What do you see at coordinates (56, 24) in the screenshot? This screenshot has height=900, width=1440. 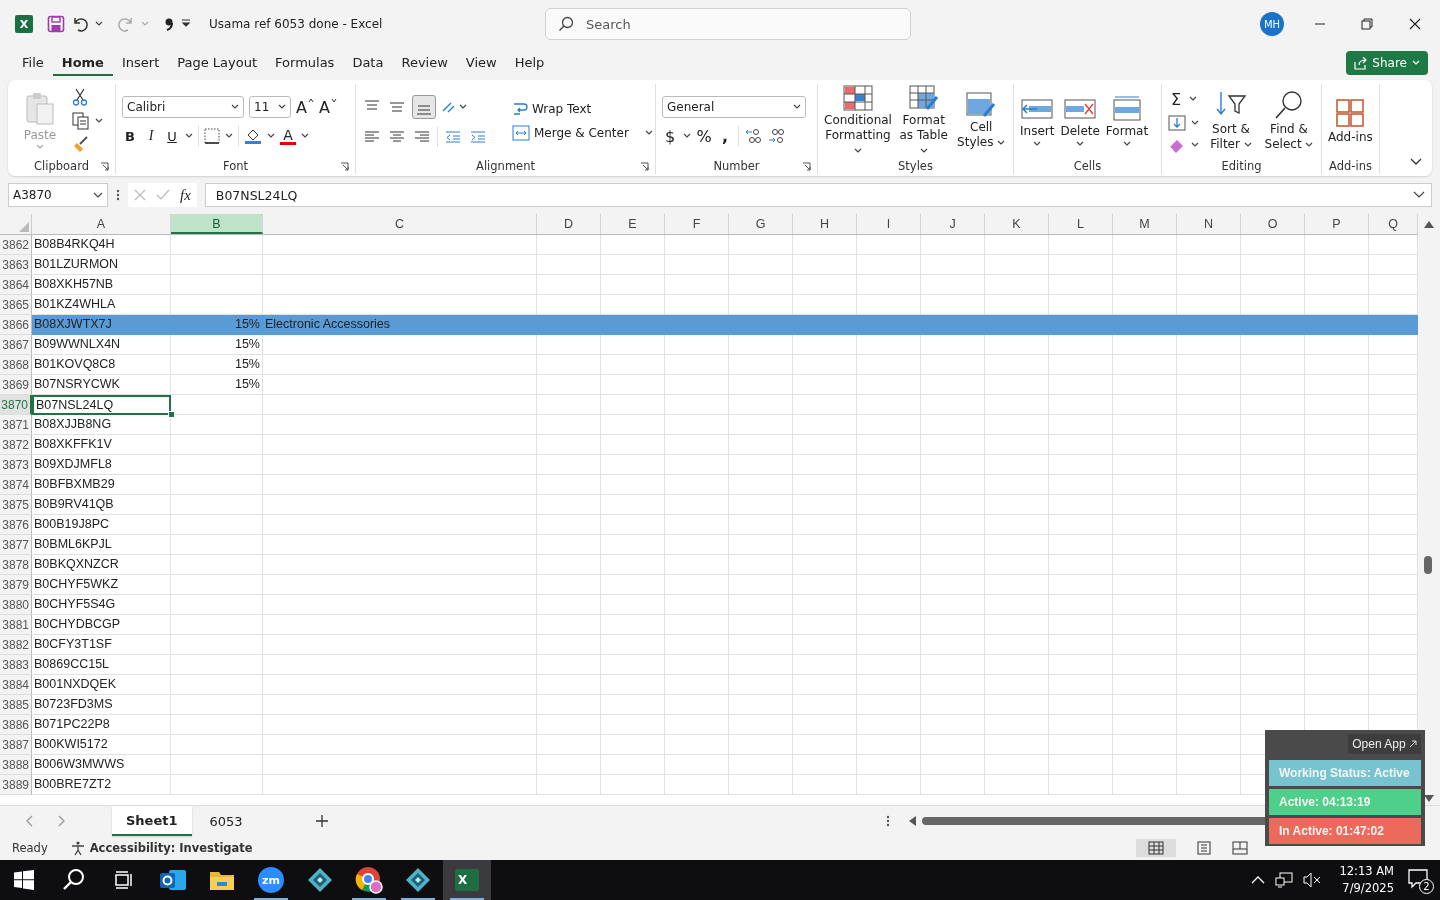 I see `save-icon` at bounding box center [56, 24].